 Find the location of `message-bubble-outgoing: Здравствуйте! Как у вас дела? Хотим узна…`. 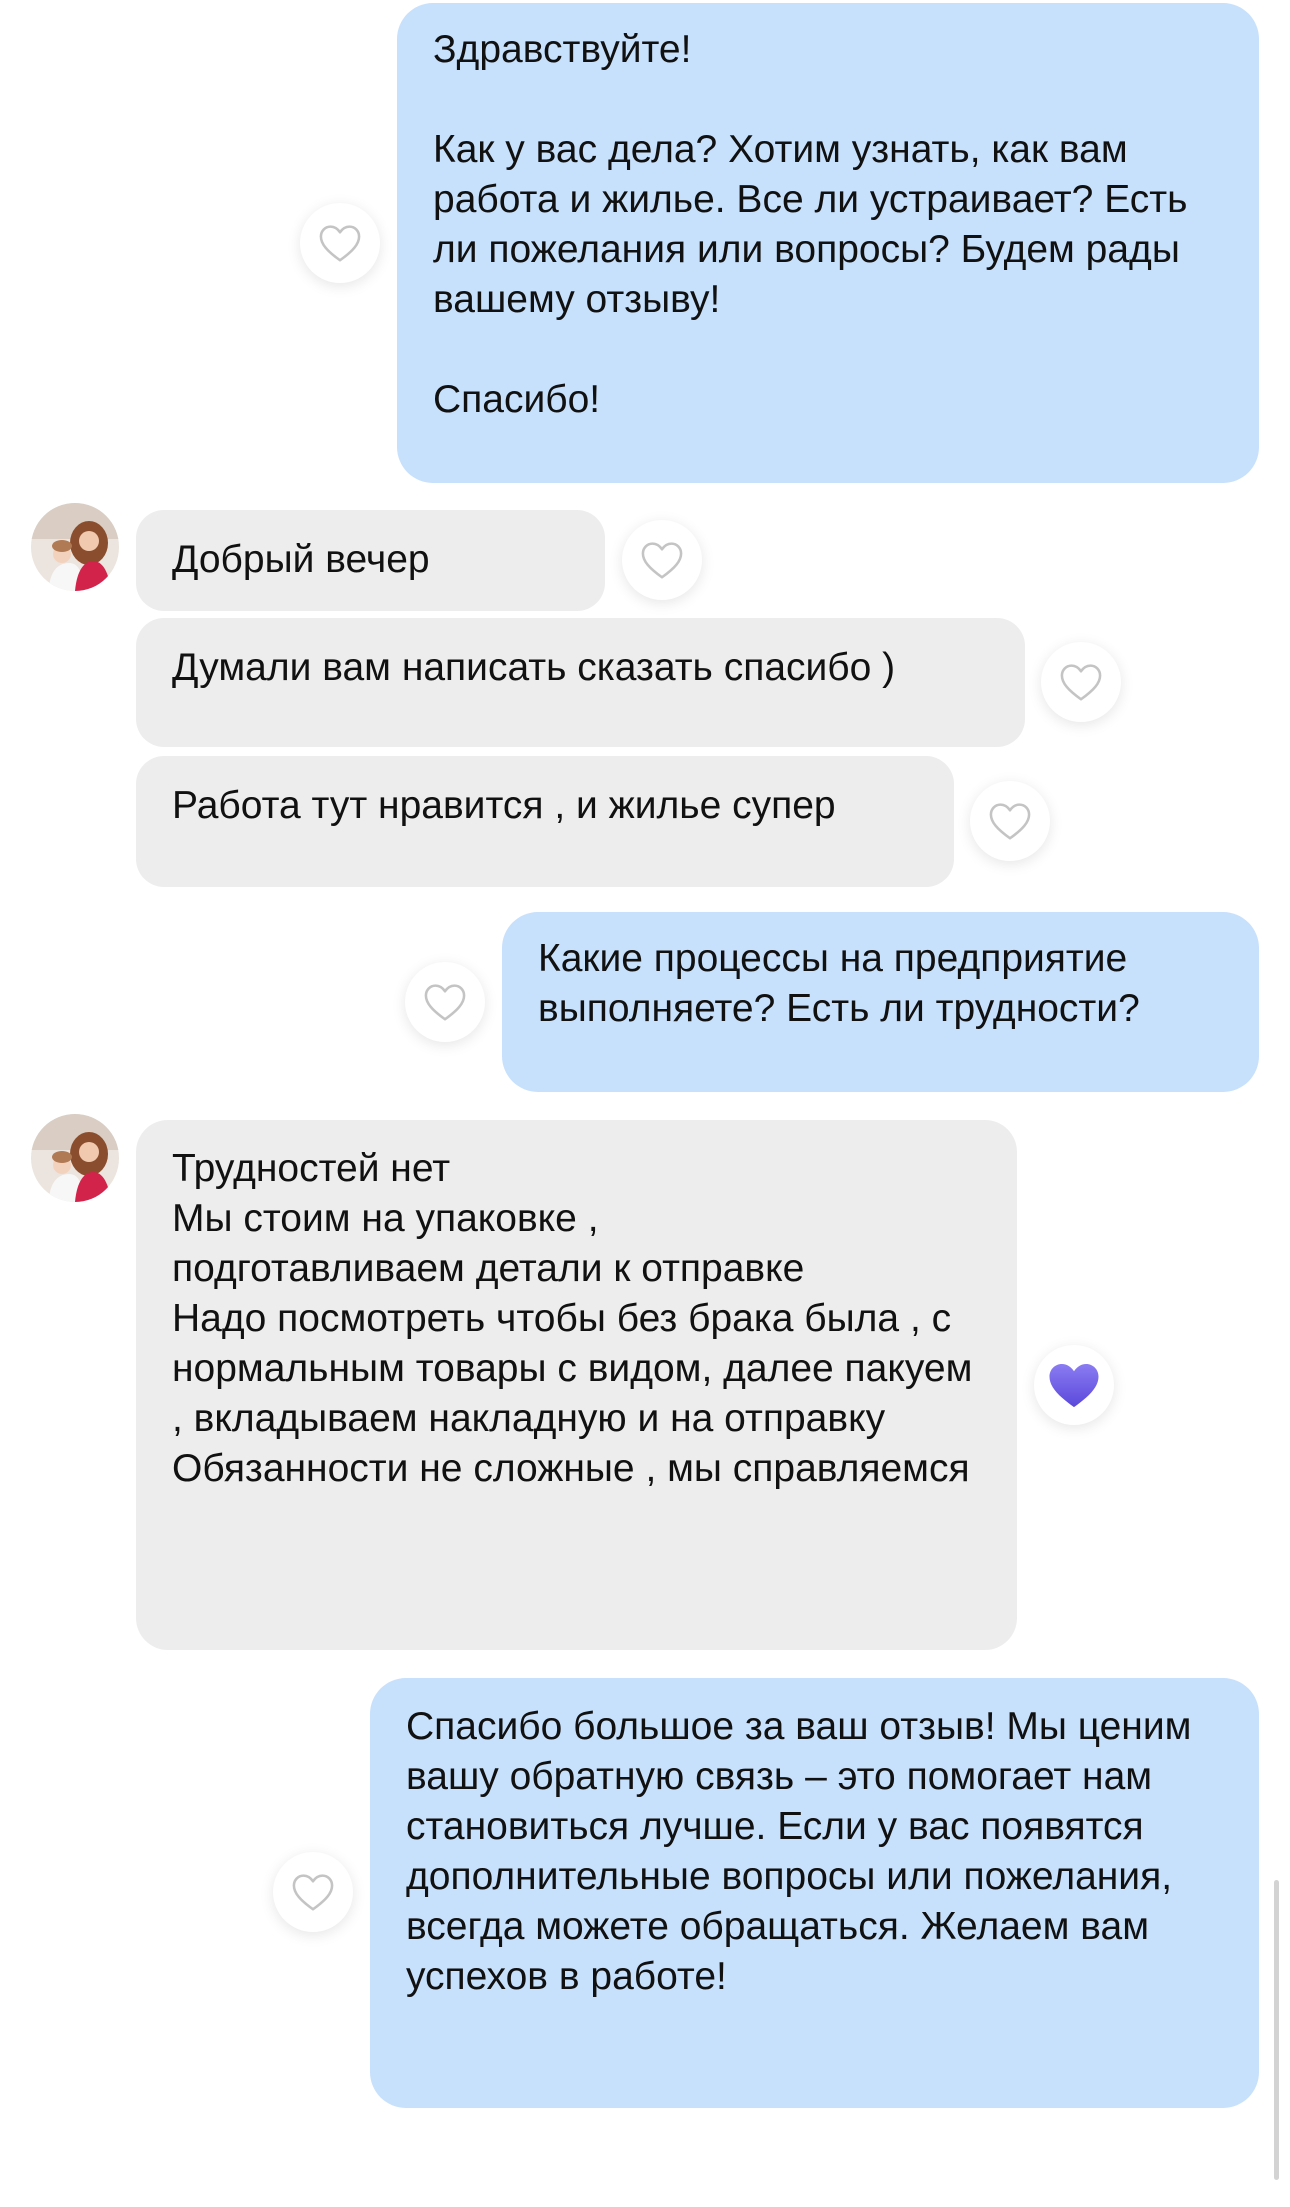

message-bubble-outgoing: Здравствуйте! Как у вас дела? Хотим узна… is located at coordinates (828, 243).